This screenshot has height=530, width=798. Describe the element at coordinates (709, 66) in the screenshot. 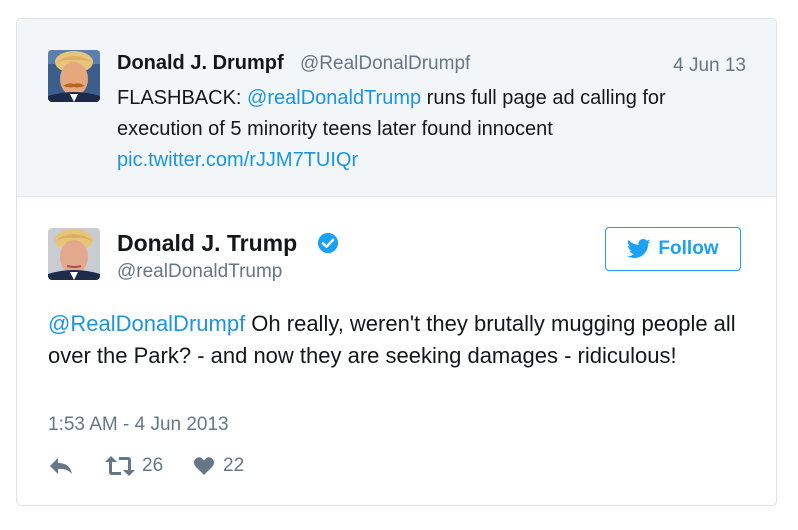

I see `quoted-tweet-date: 4 Jun 13` at that location.